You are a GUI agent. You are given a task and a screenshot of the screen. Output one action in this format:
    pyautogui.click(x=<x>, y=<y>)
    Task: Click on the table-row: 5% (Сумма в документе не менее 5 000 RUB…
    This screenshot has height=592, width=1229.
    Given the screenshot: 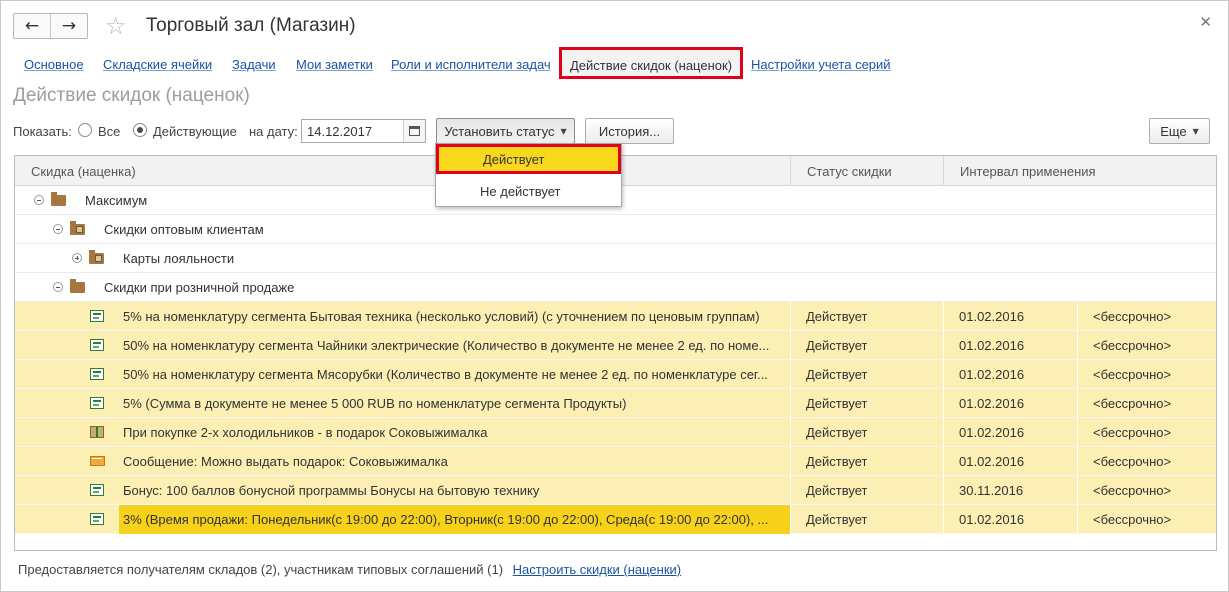 What is the action you would take?
    pyautogui.click(x=615, y=403)
    